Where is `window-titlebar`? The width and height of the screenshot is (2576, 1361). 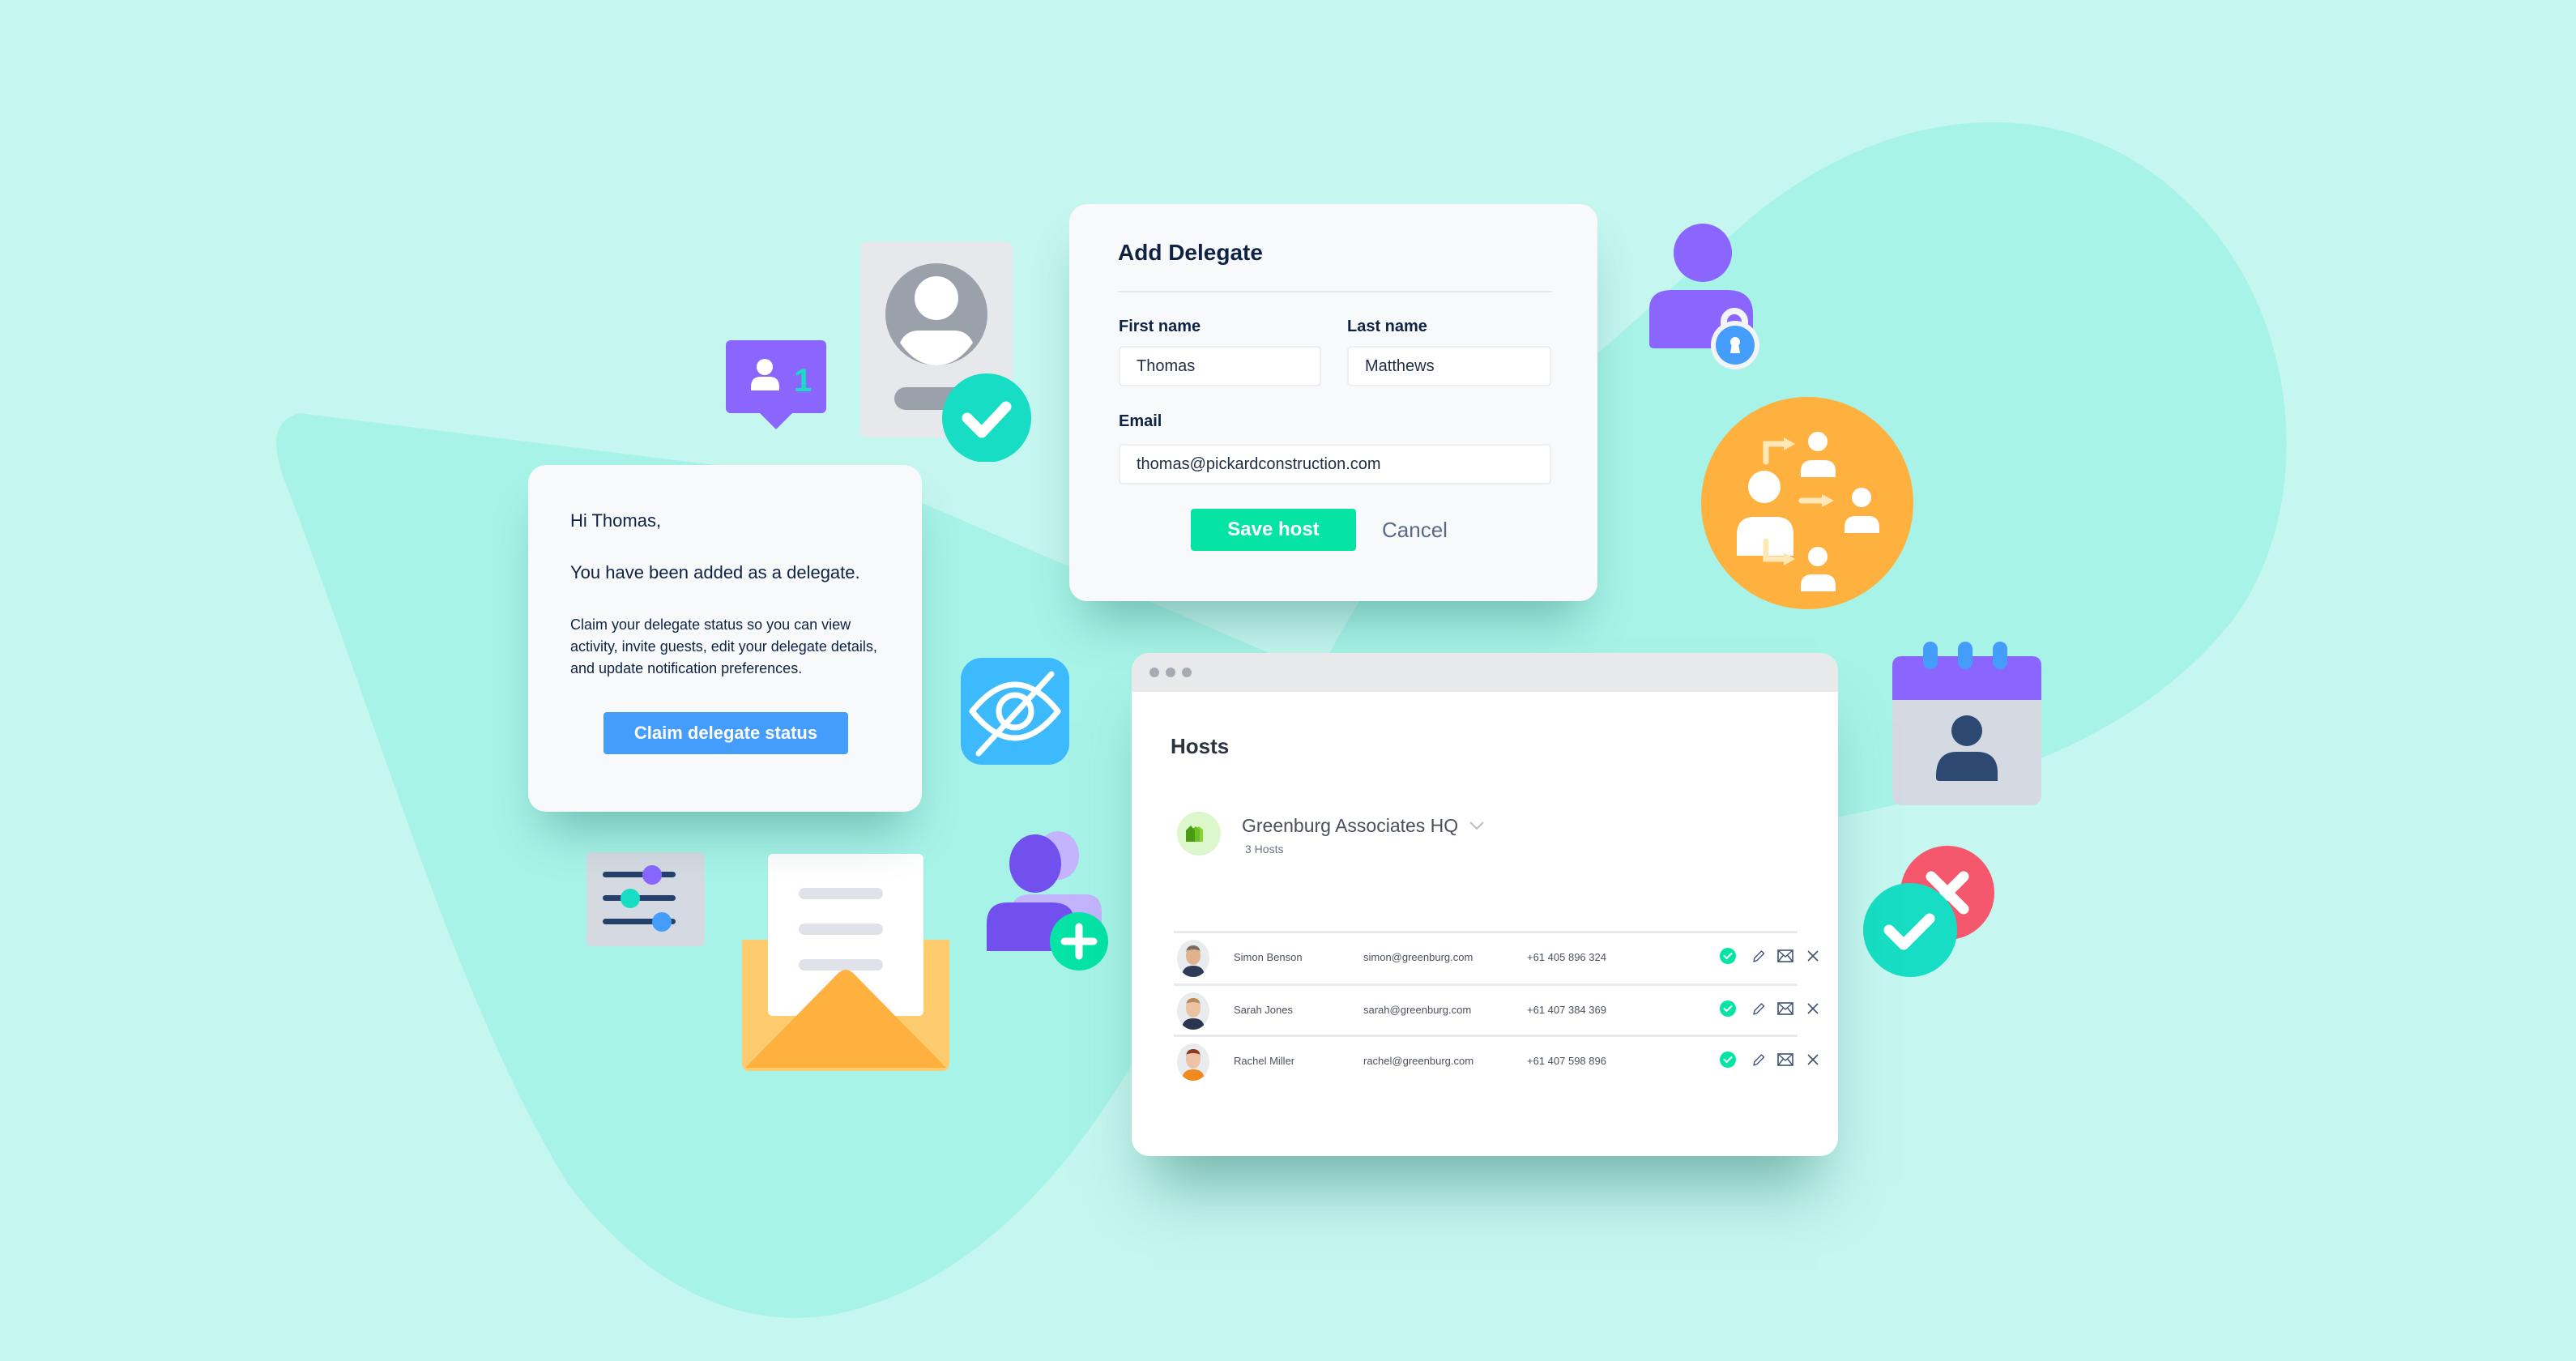
window-titlebar is located at coordinates (1485, 672).